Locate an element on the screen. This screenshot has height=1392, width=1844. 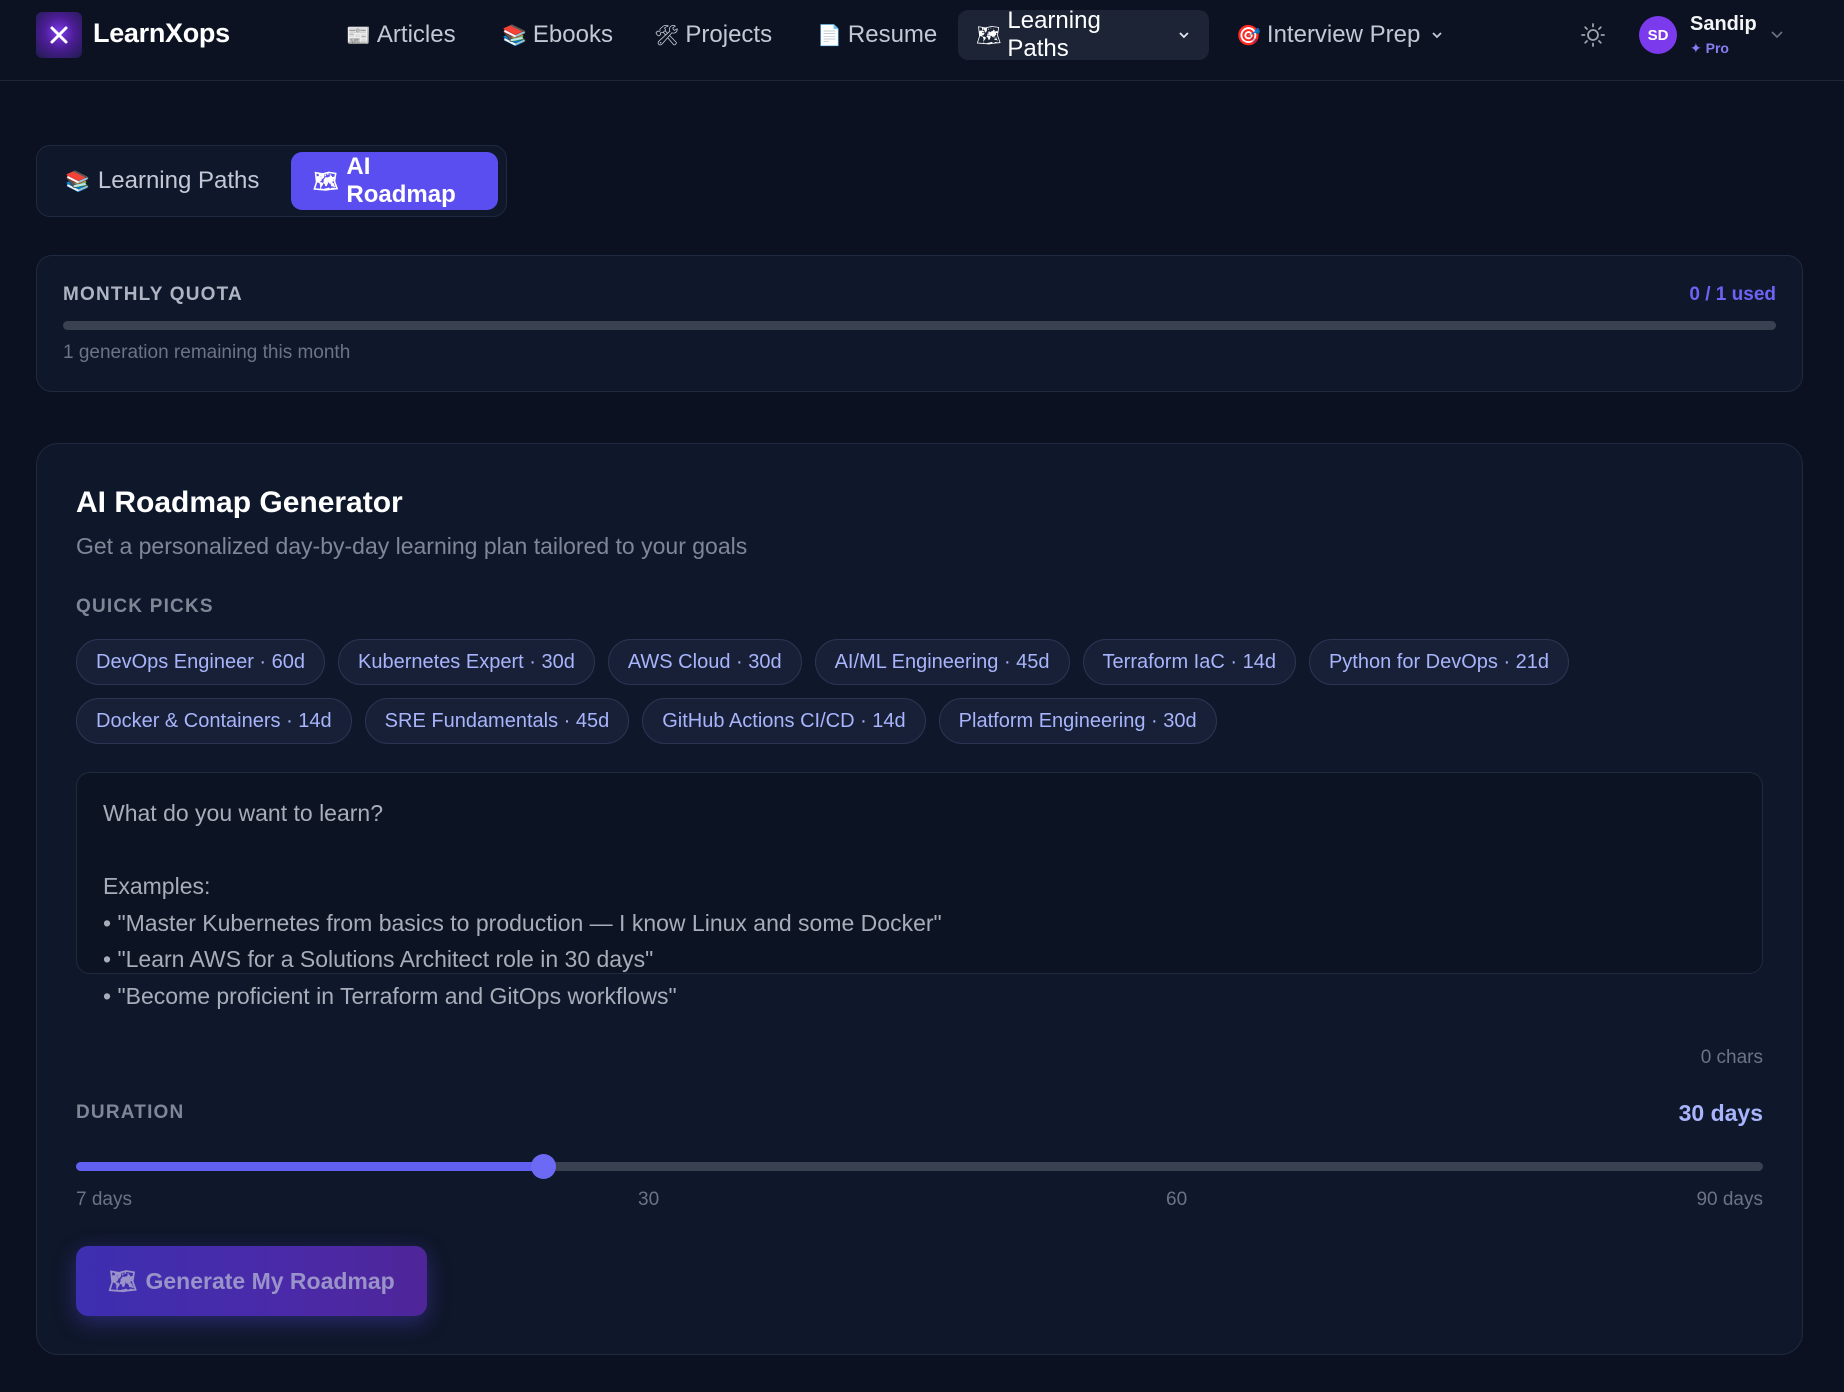
nav-resume: 📄 Resume is located at coordinates (877, 35).